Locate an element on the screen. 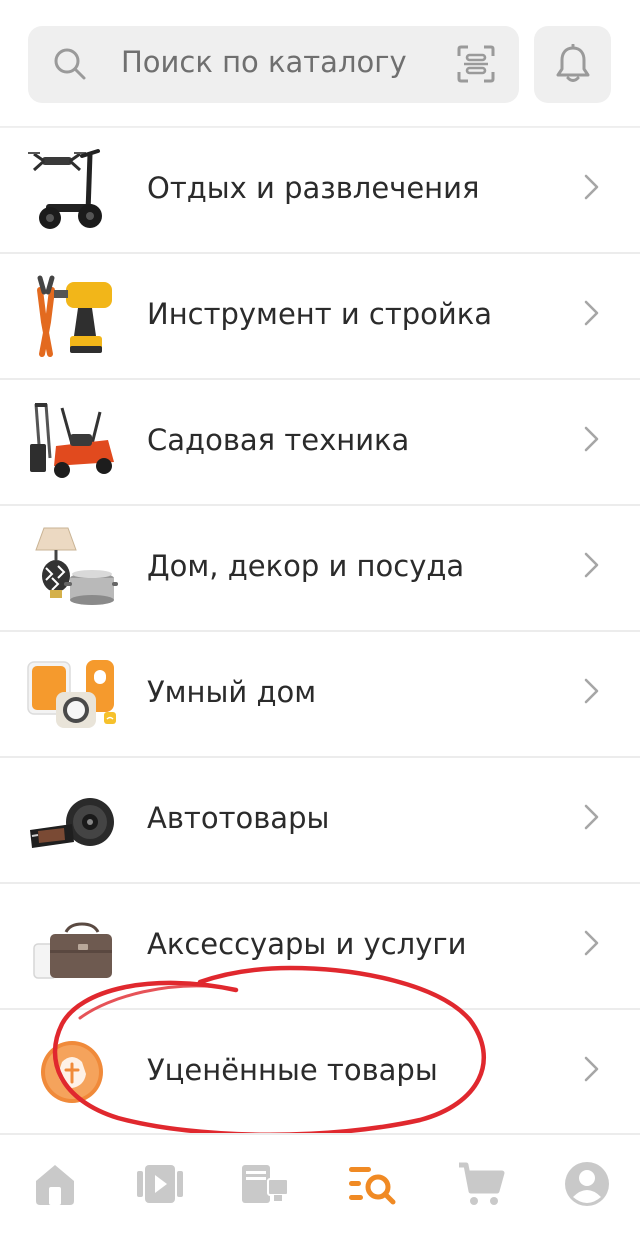 This screenshot has height=1233, width=640. drill-pliers-image is located at coordinates (72, 316).